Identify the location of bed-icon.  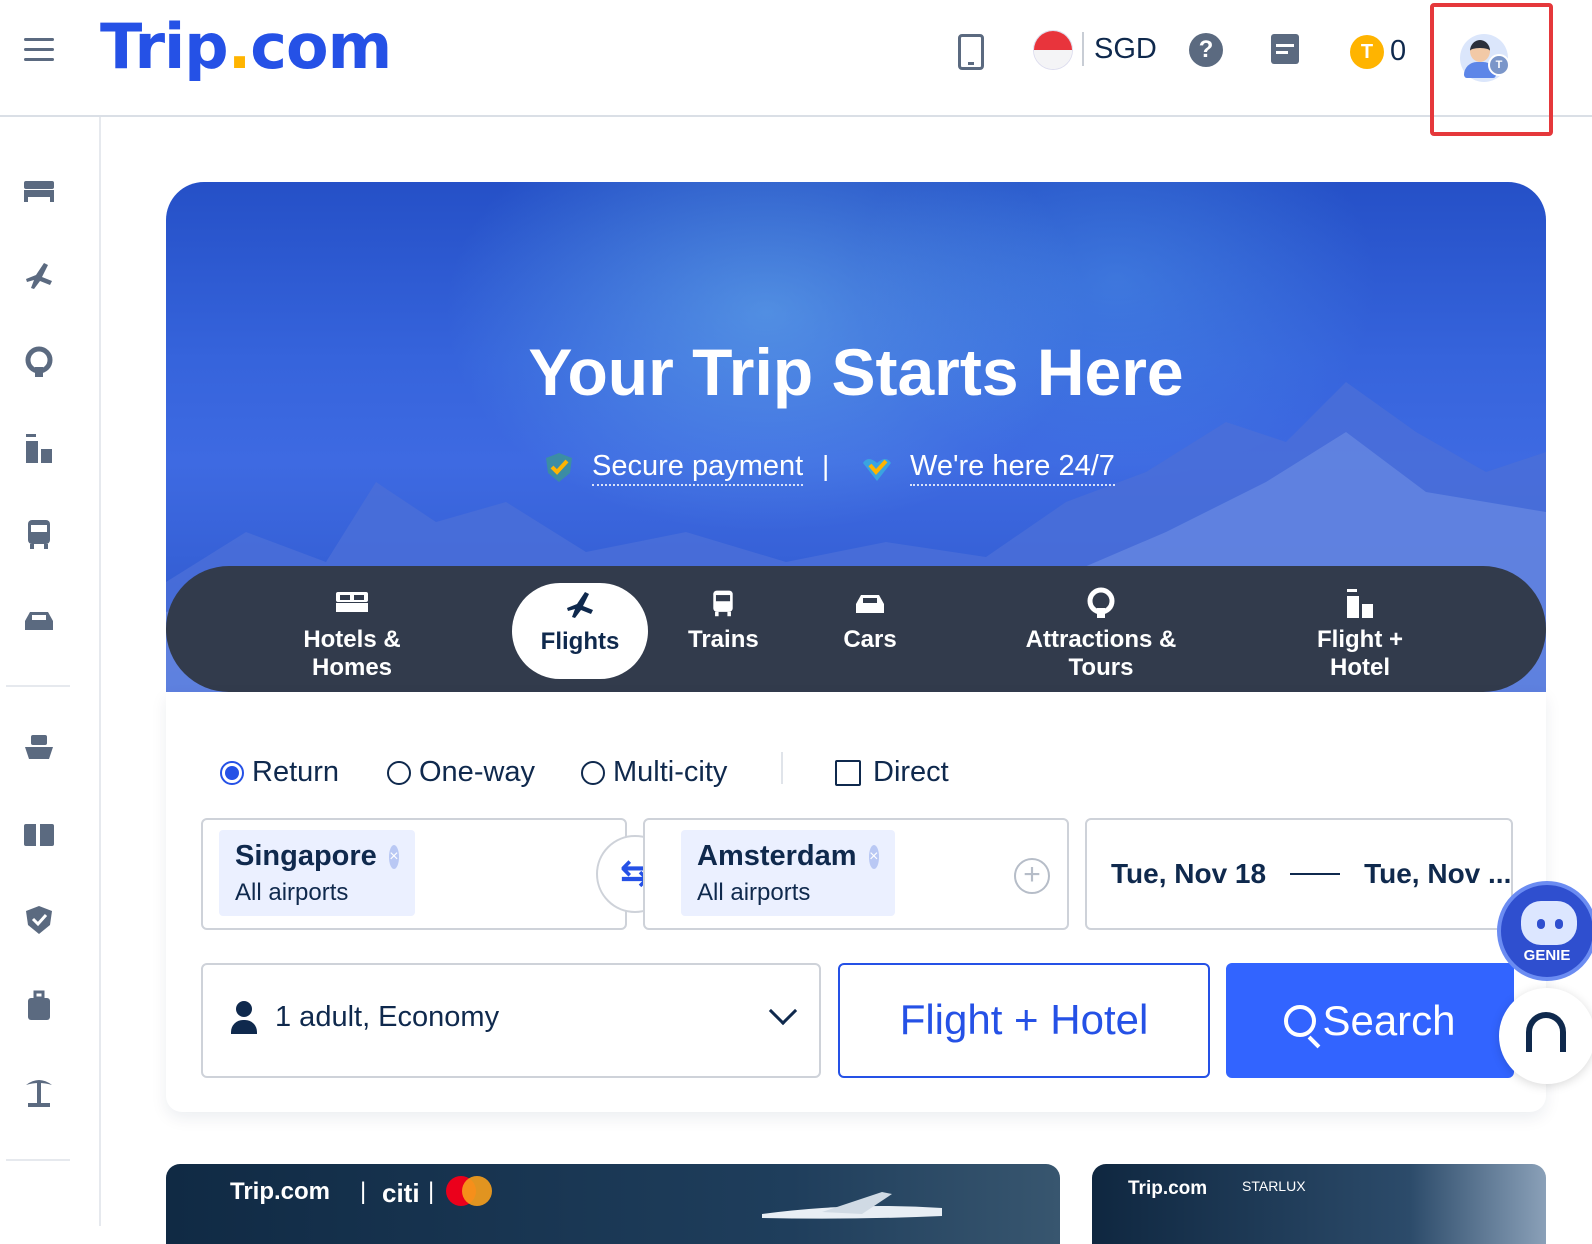
(352, 606).